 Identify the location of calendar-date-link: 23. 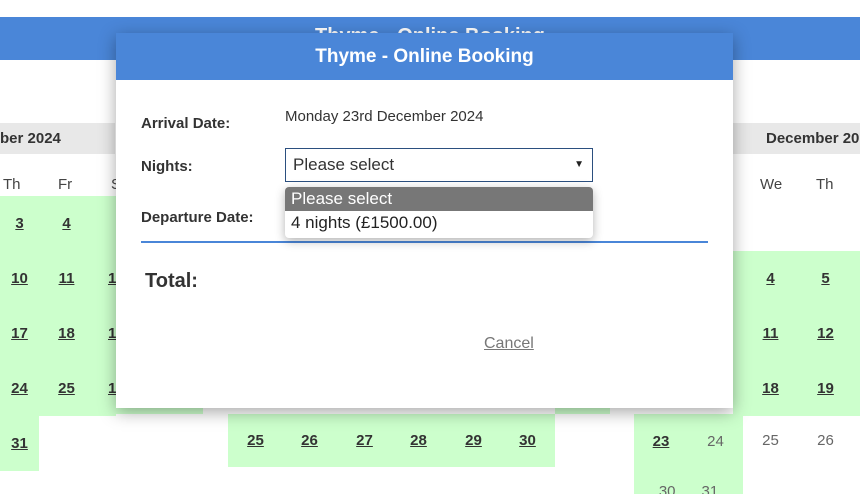
(661, 441).